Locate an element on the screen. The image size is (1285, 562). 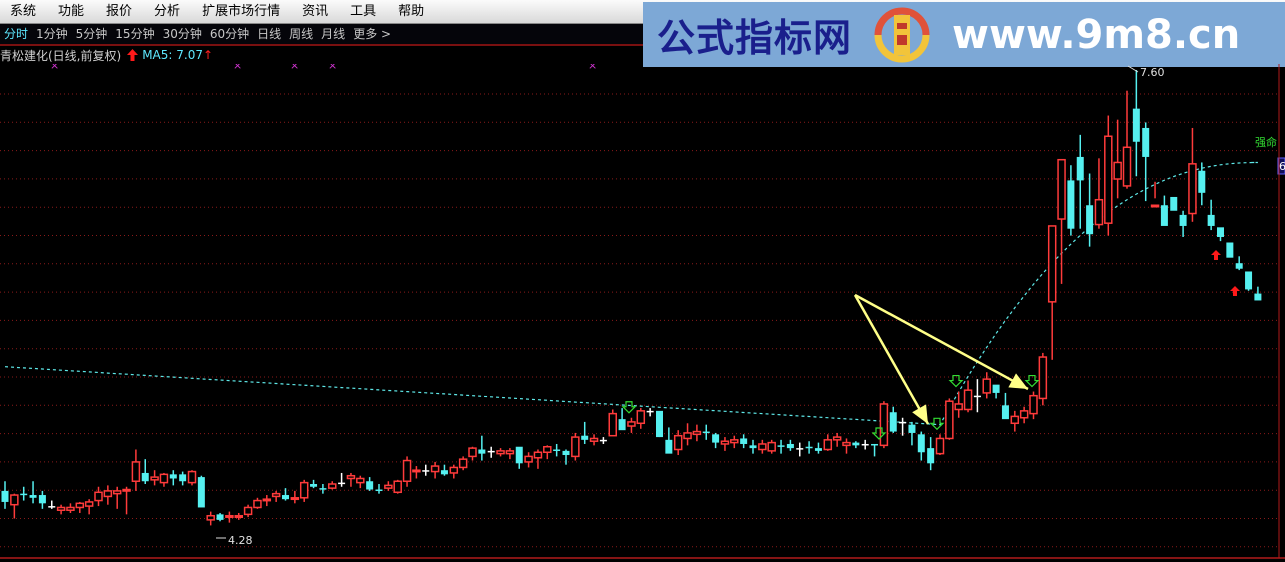
menu-item-4: 扩展市场行情 is located at coordinates (242, 11).